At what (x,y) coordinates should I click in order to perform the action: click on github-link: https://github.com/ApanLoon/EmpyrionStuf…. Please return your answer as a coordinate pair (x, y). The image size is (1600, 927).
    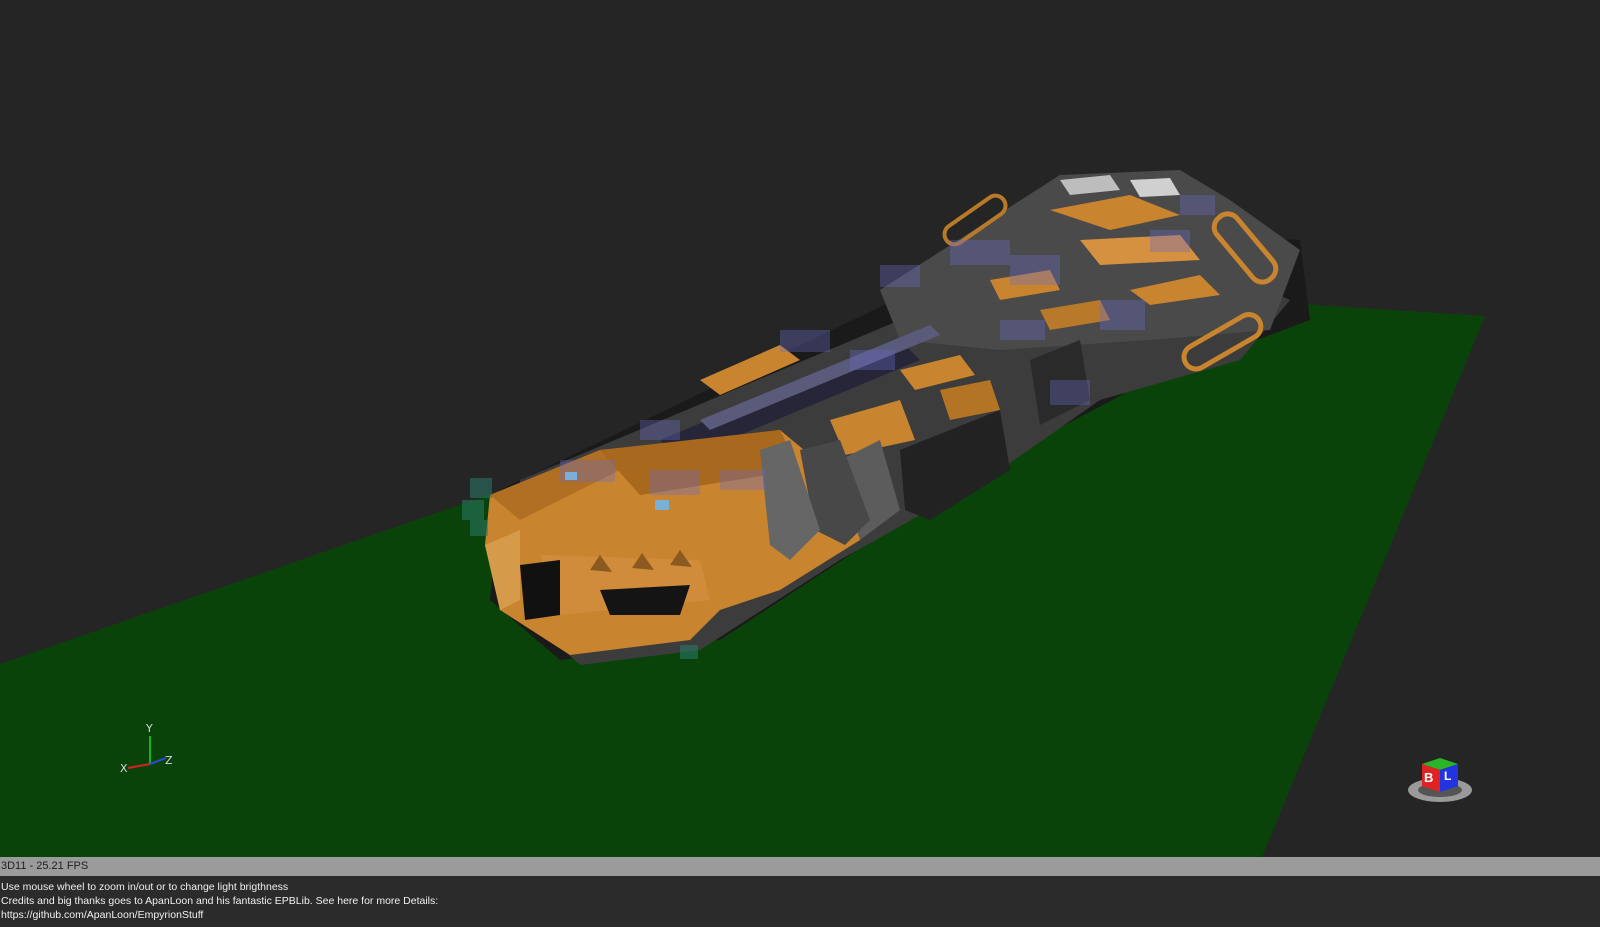
    Looking at the image, I should click on (102, 915).